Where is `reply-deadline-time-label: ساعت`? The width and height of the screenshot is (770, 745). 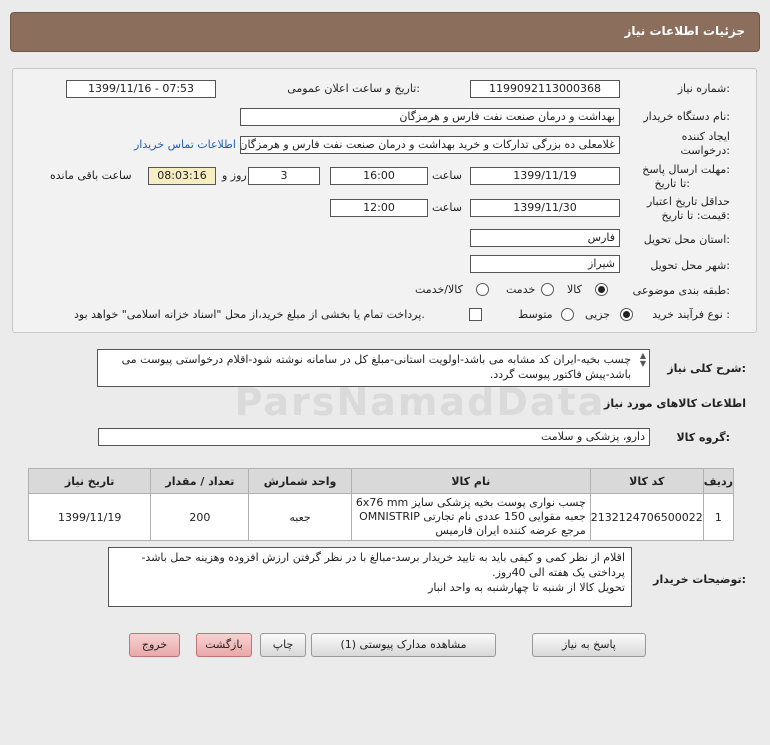
reply-deadline-time-label: ساعت is located at coordinates (447, 175).